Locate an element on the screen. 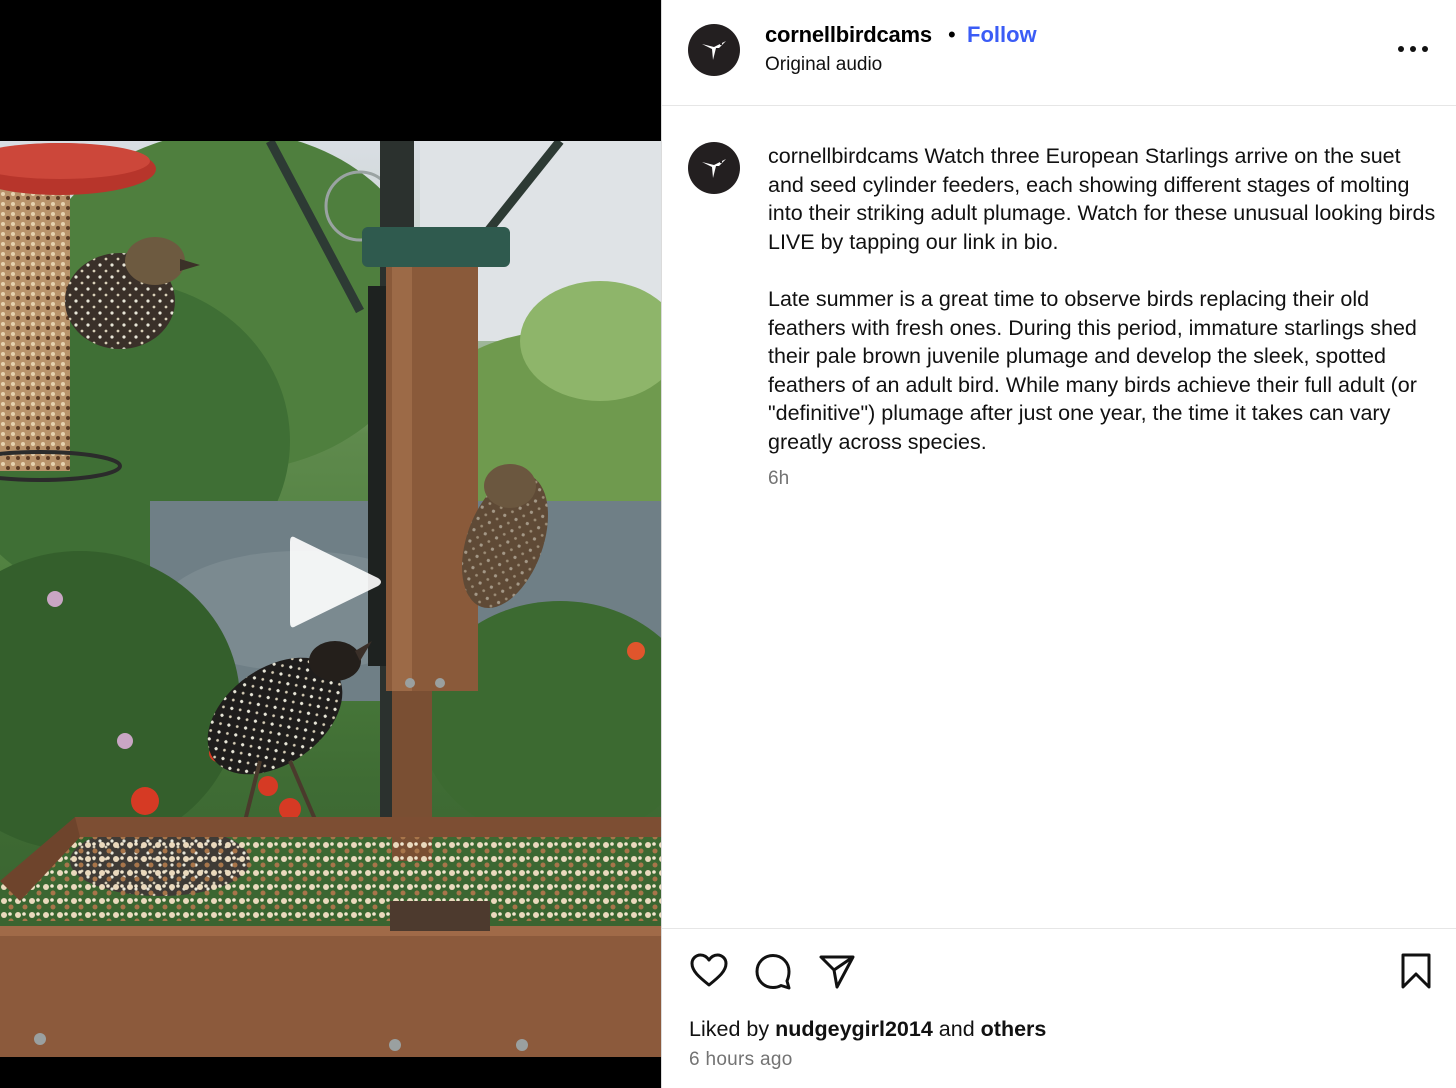  liked-by-user: nudgeygirl2014 is located at coordinates (854, 1029).